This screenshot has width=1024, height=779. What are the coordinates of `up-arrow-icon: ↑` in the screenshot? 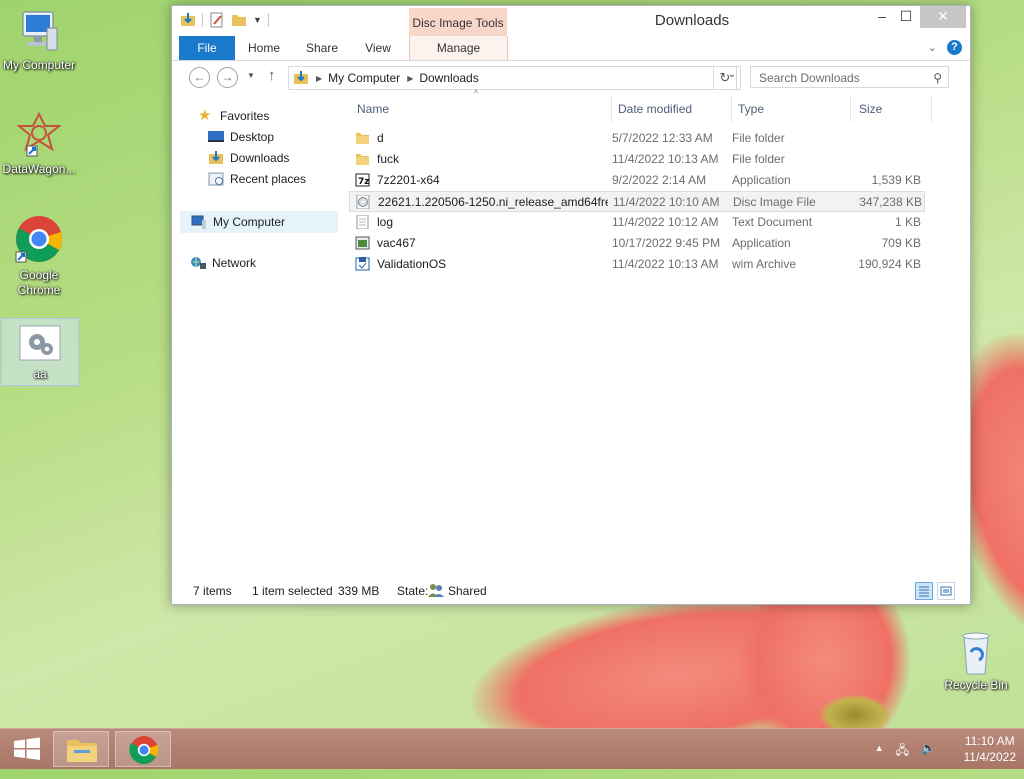 It's located at (272, 75).